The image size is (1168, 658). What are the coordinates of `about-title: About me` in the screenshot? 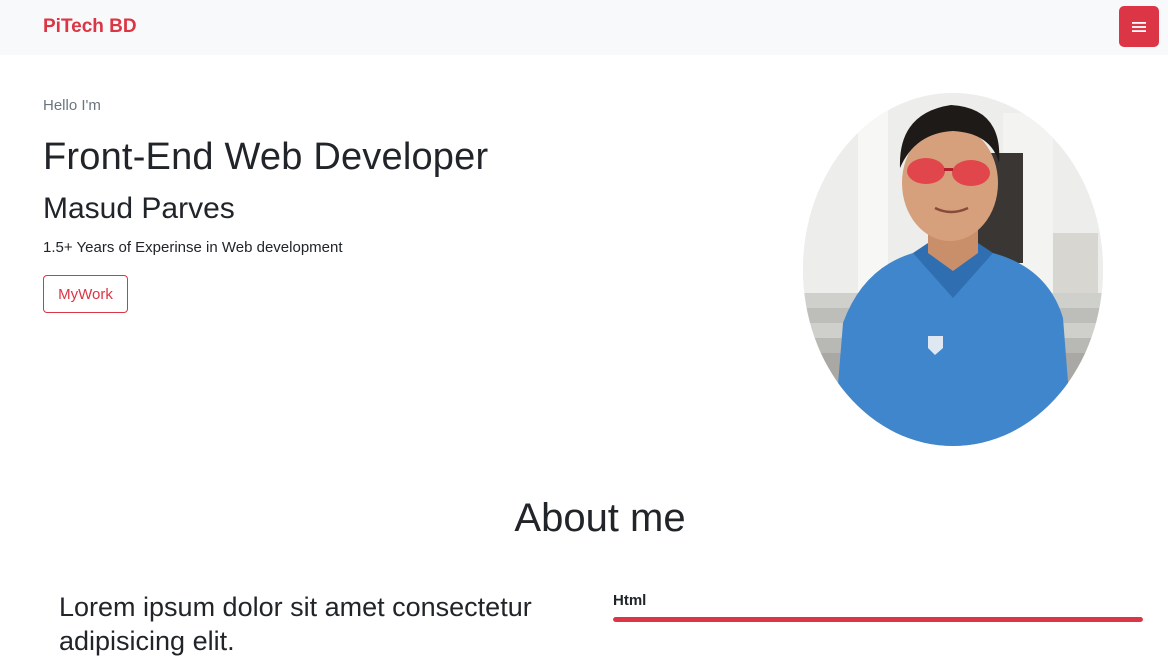 It's located at (600, 518).